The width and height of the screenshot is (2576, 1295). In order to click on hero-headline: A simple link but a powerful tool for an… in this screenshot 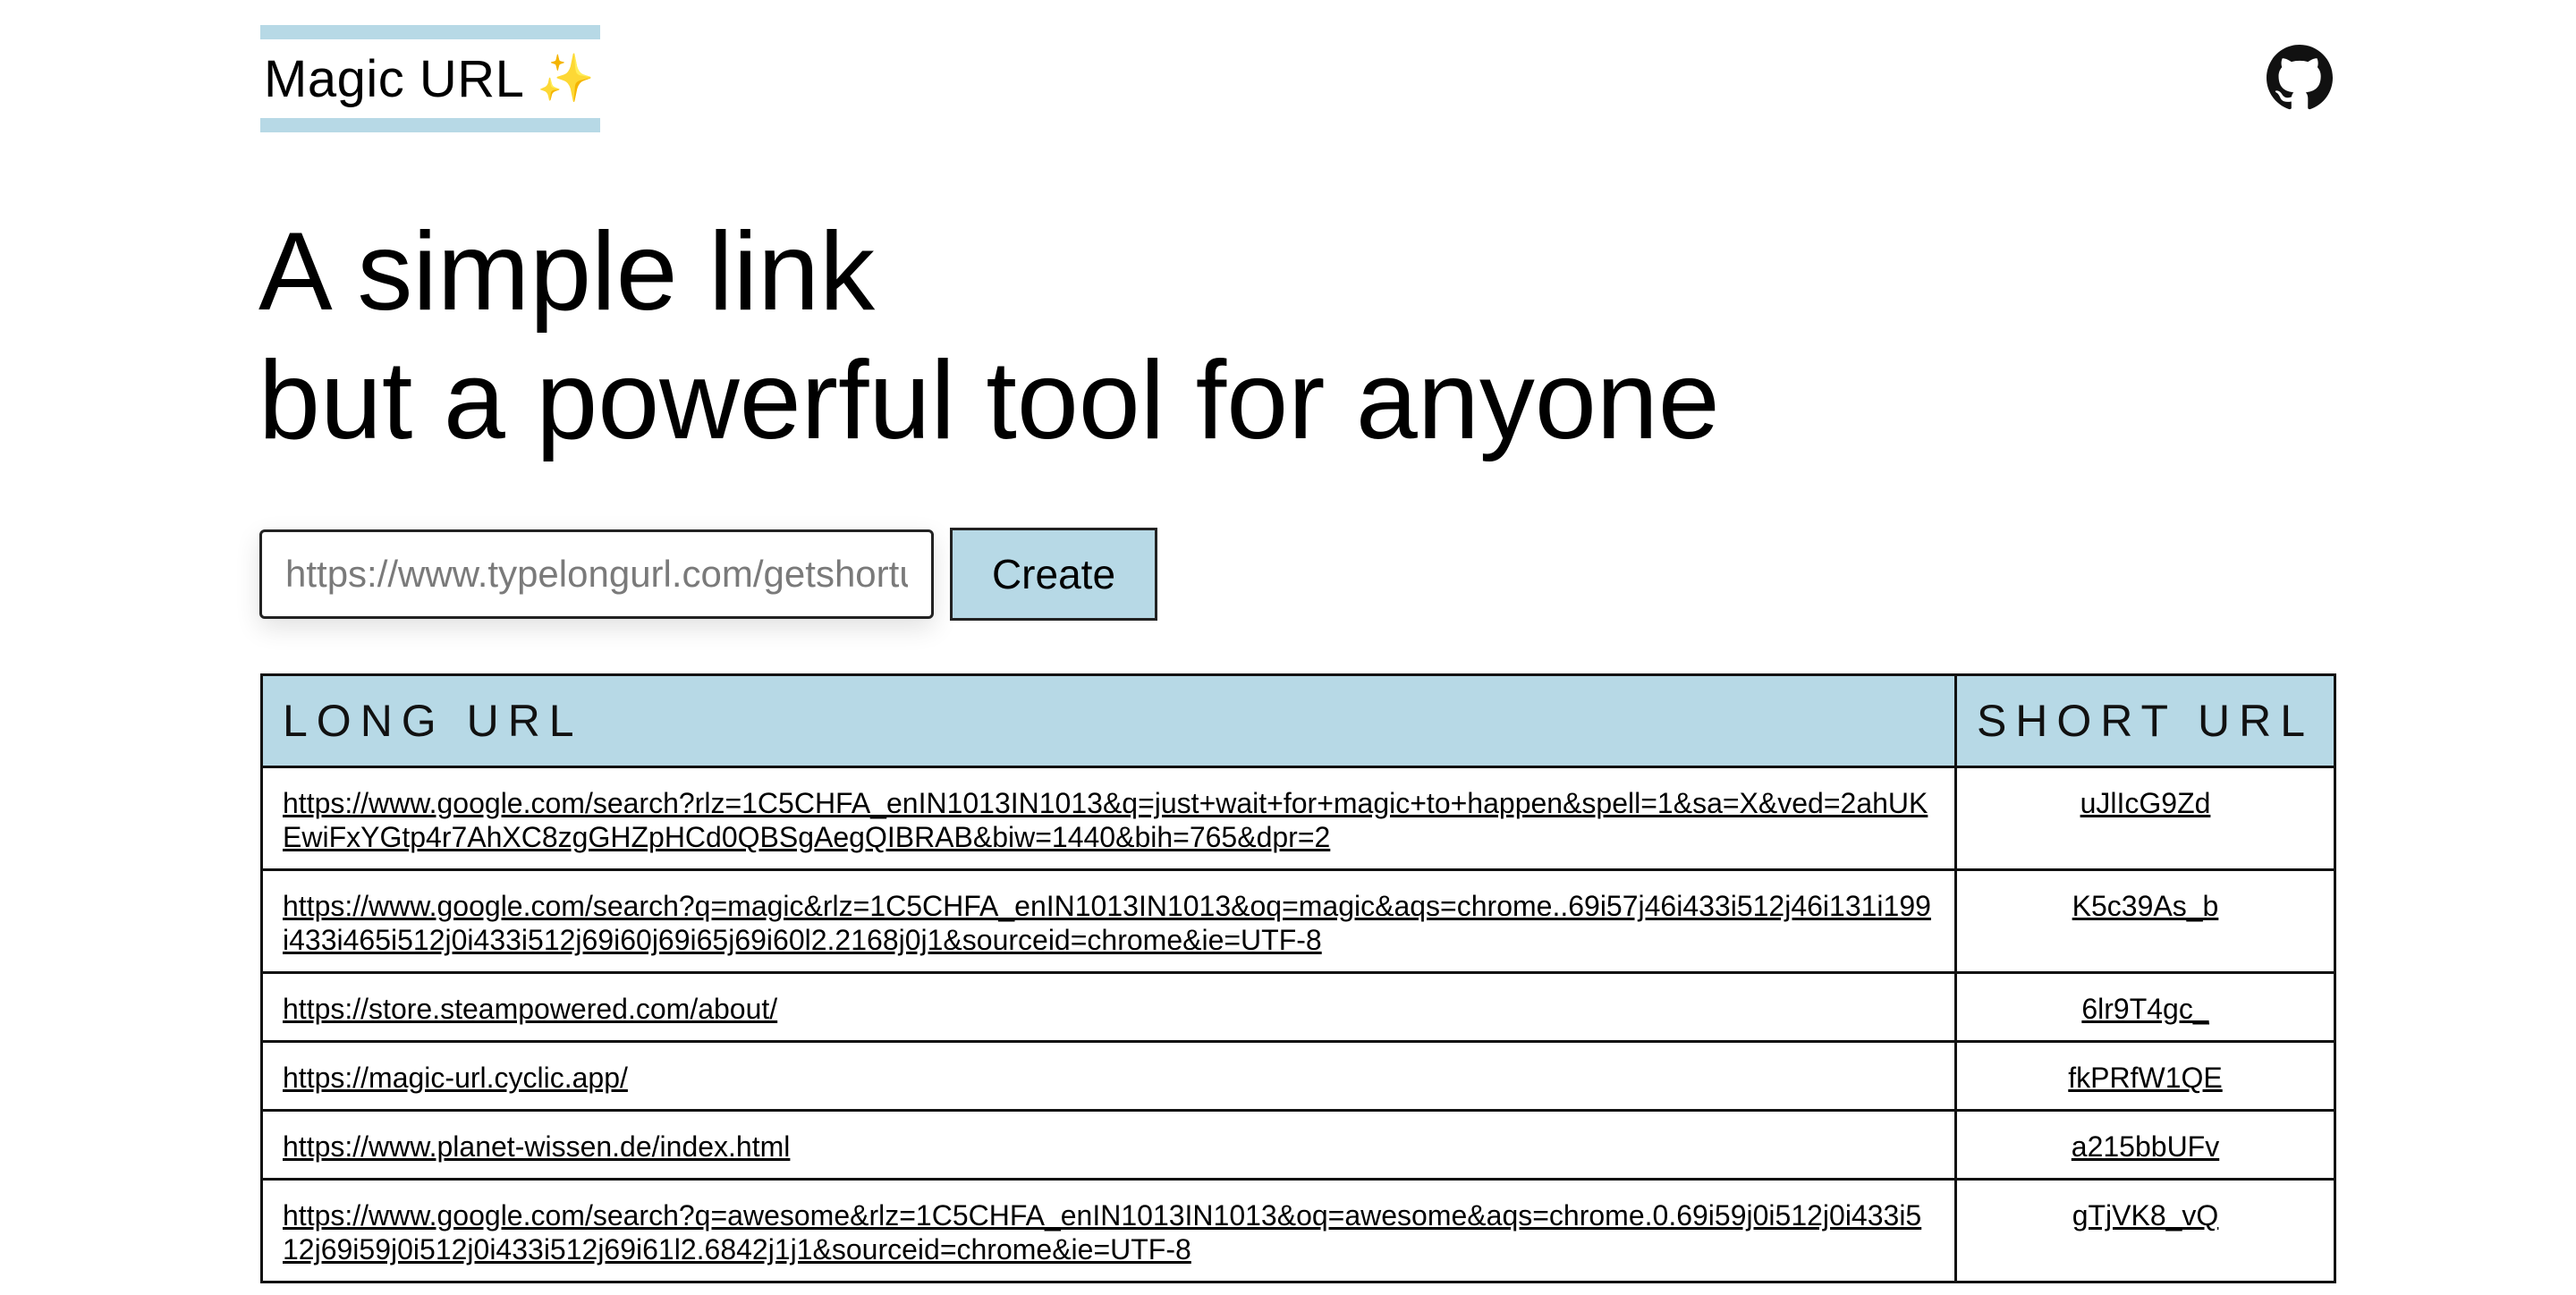, I will do `click(989, 336)`.